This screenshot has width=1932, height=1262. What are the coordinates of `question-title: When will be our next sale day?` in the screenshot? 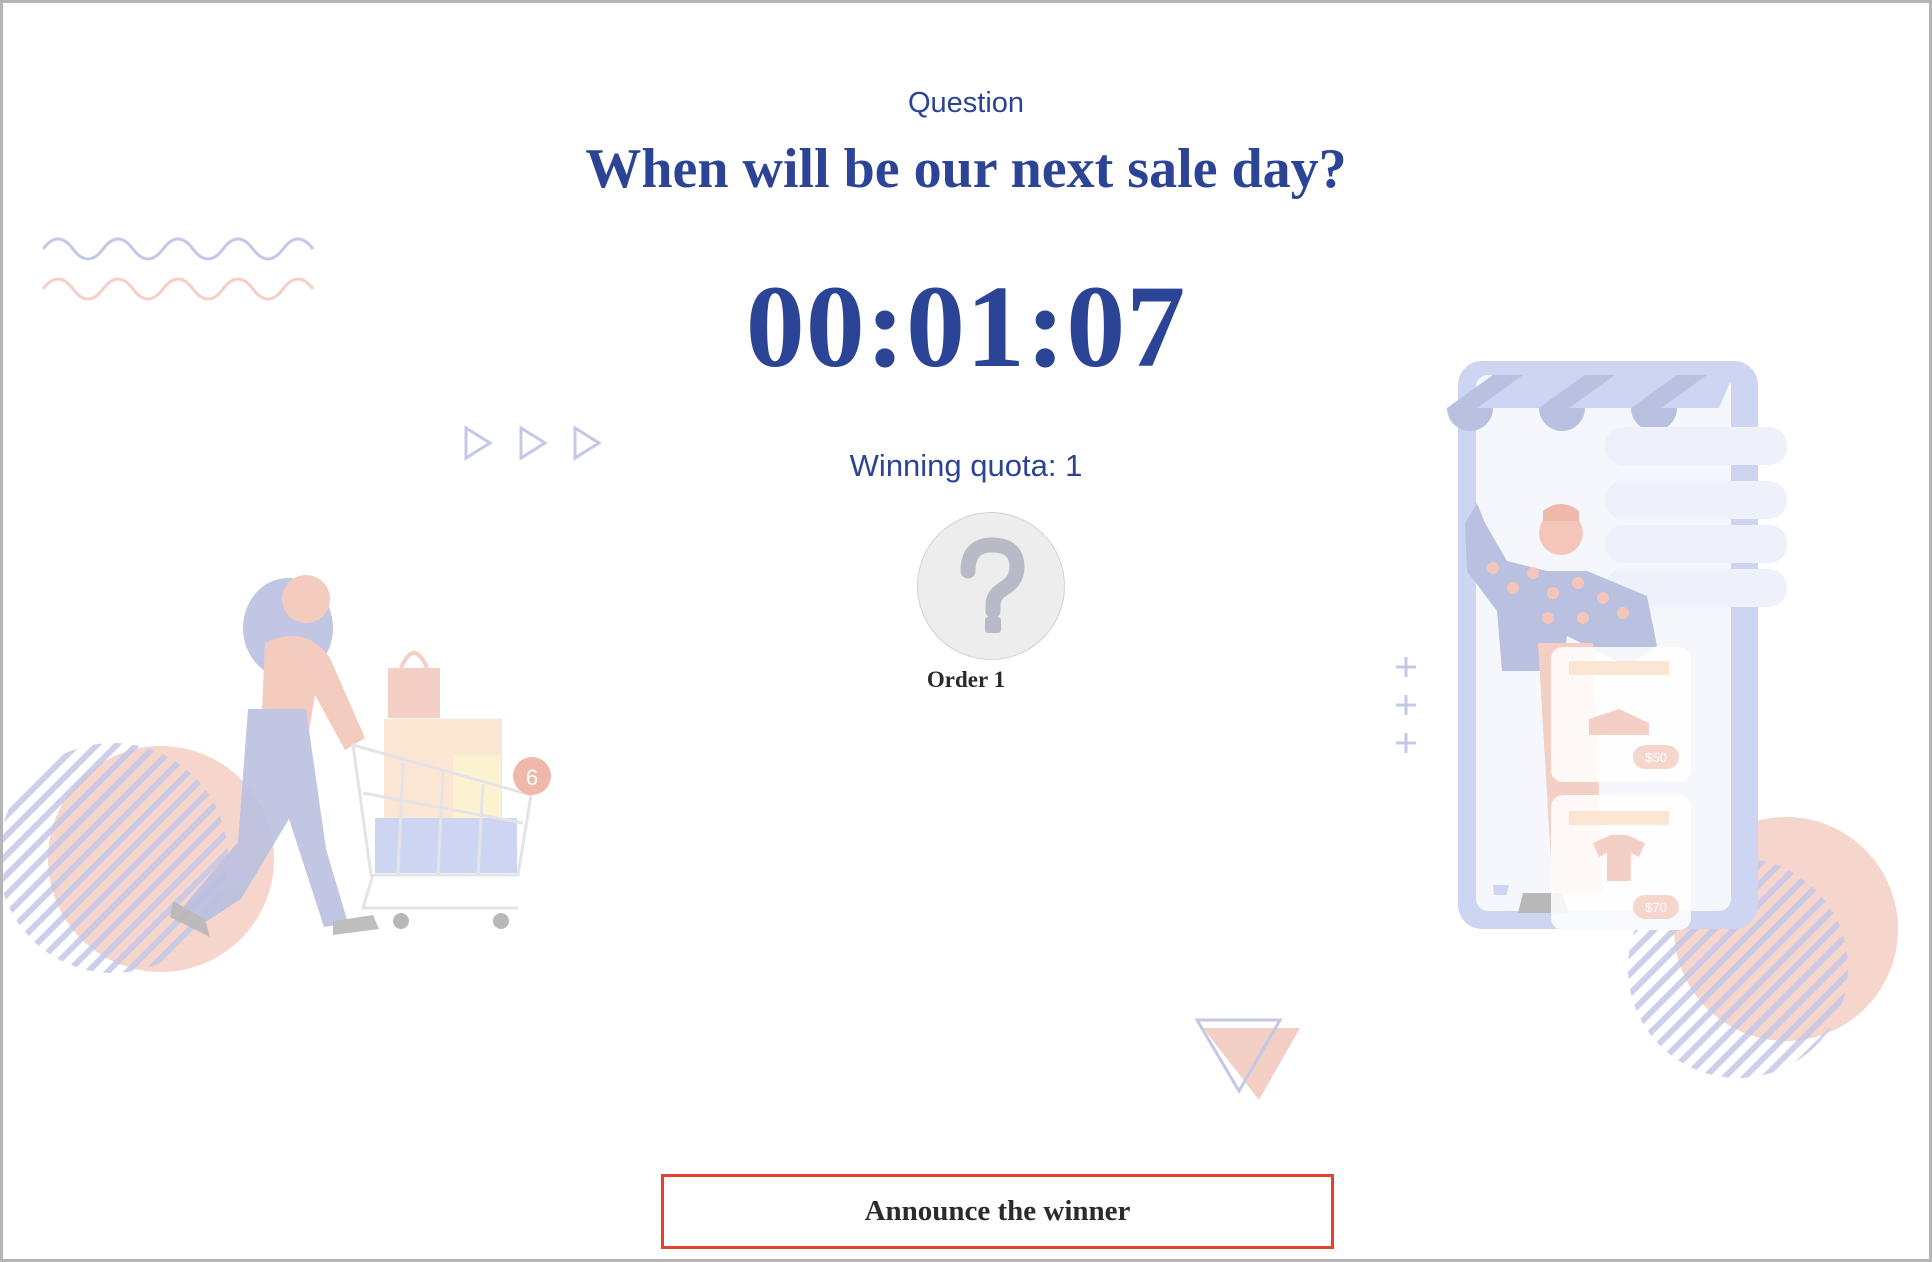 It's located at (966, 169).